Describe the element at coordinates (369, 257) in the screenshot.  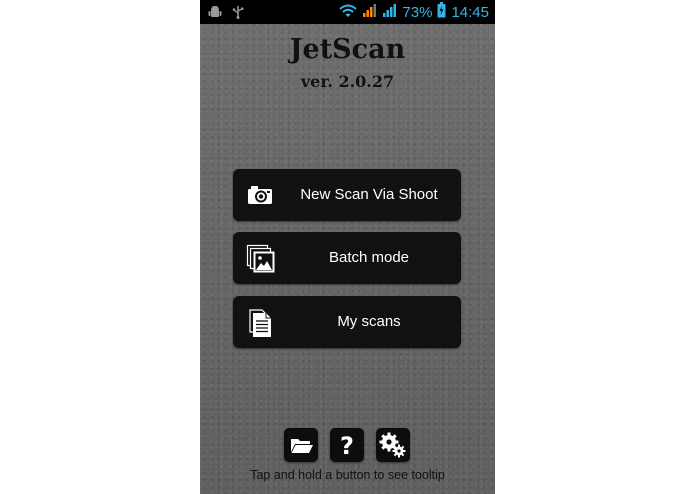
I see `batch-mode-label: Batch mode` at that location.